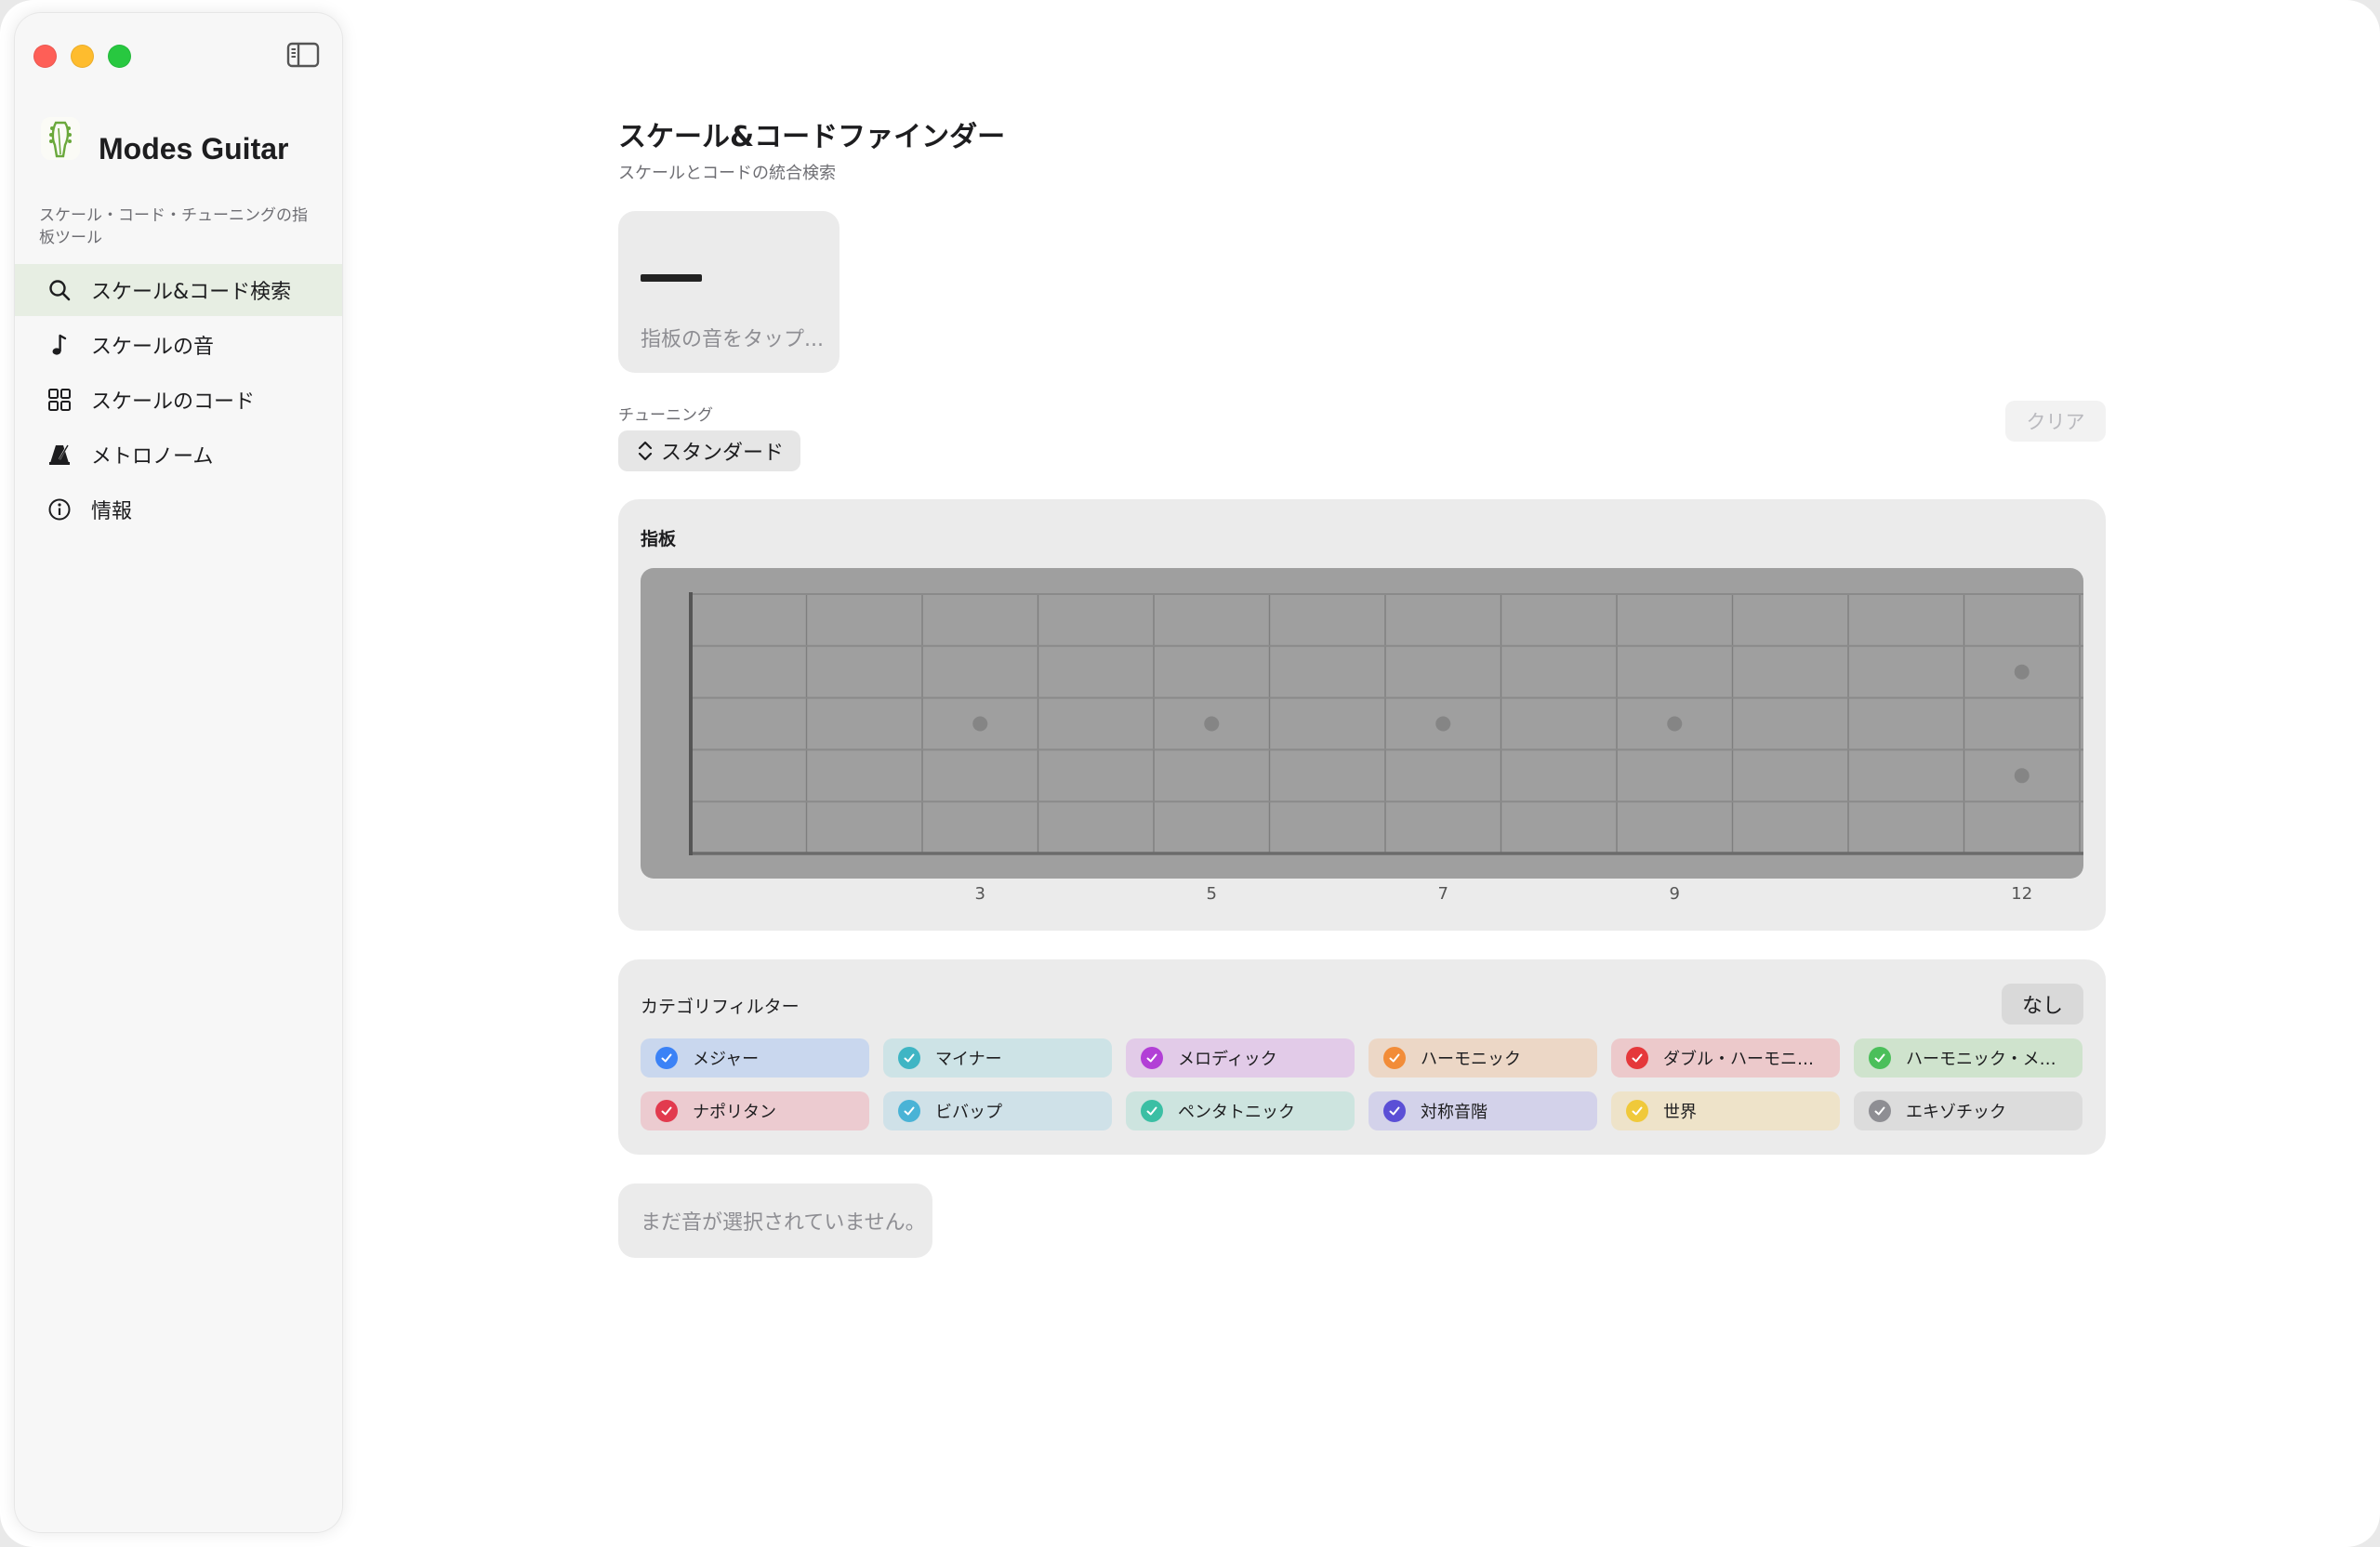  What do you see at coordinates (734, 1112) in the screenshot?
I see `category-chip-label: ナポリタン` at bounding box center [734, 1112].